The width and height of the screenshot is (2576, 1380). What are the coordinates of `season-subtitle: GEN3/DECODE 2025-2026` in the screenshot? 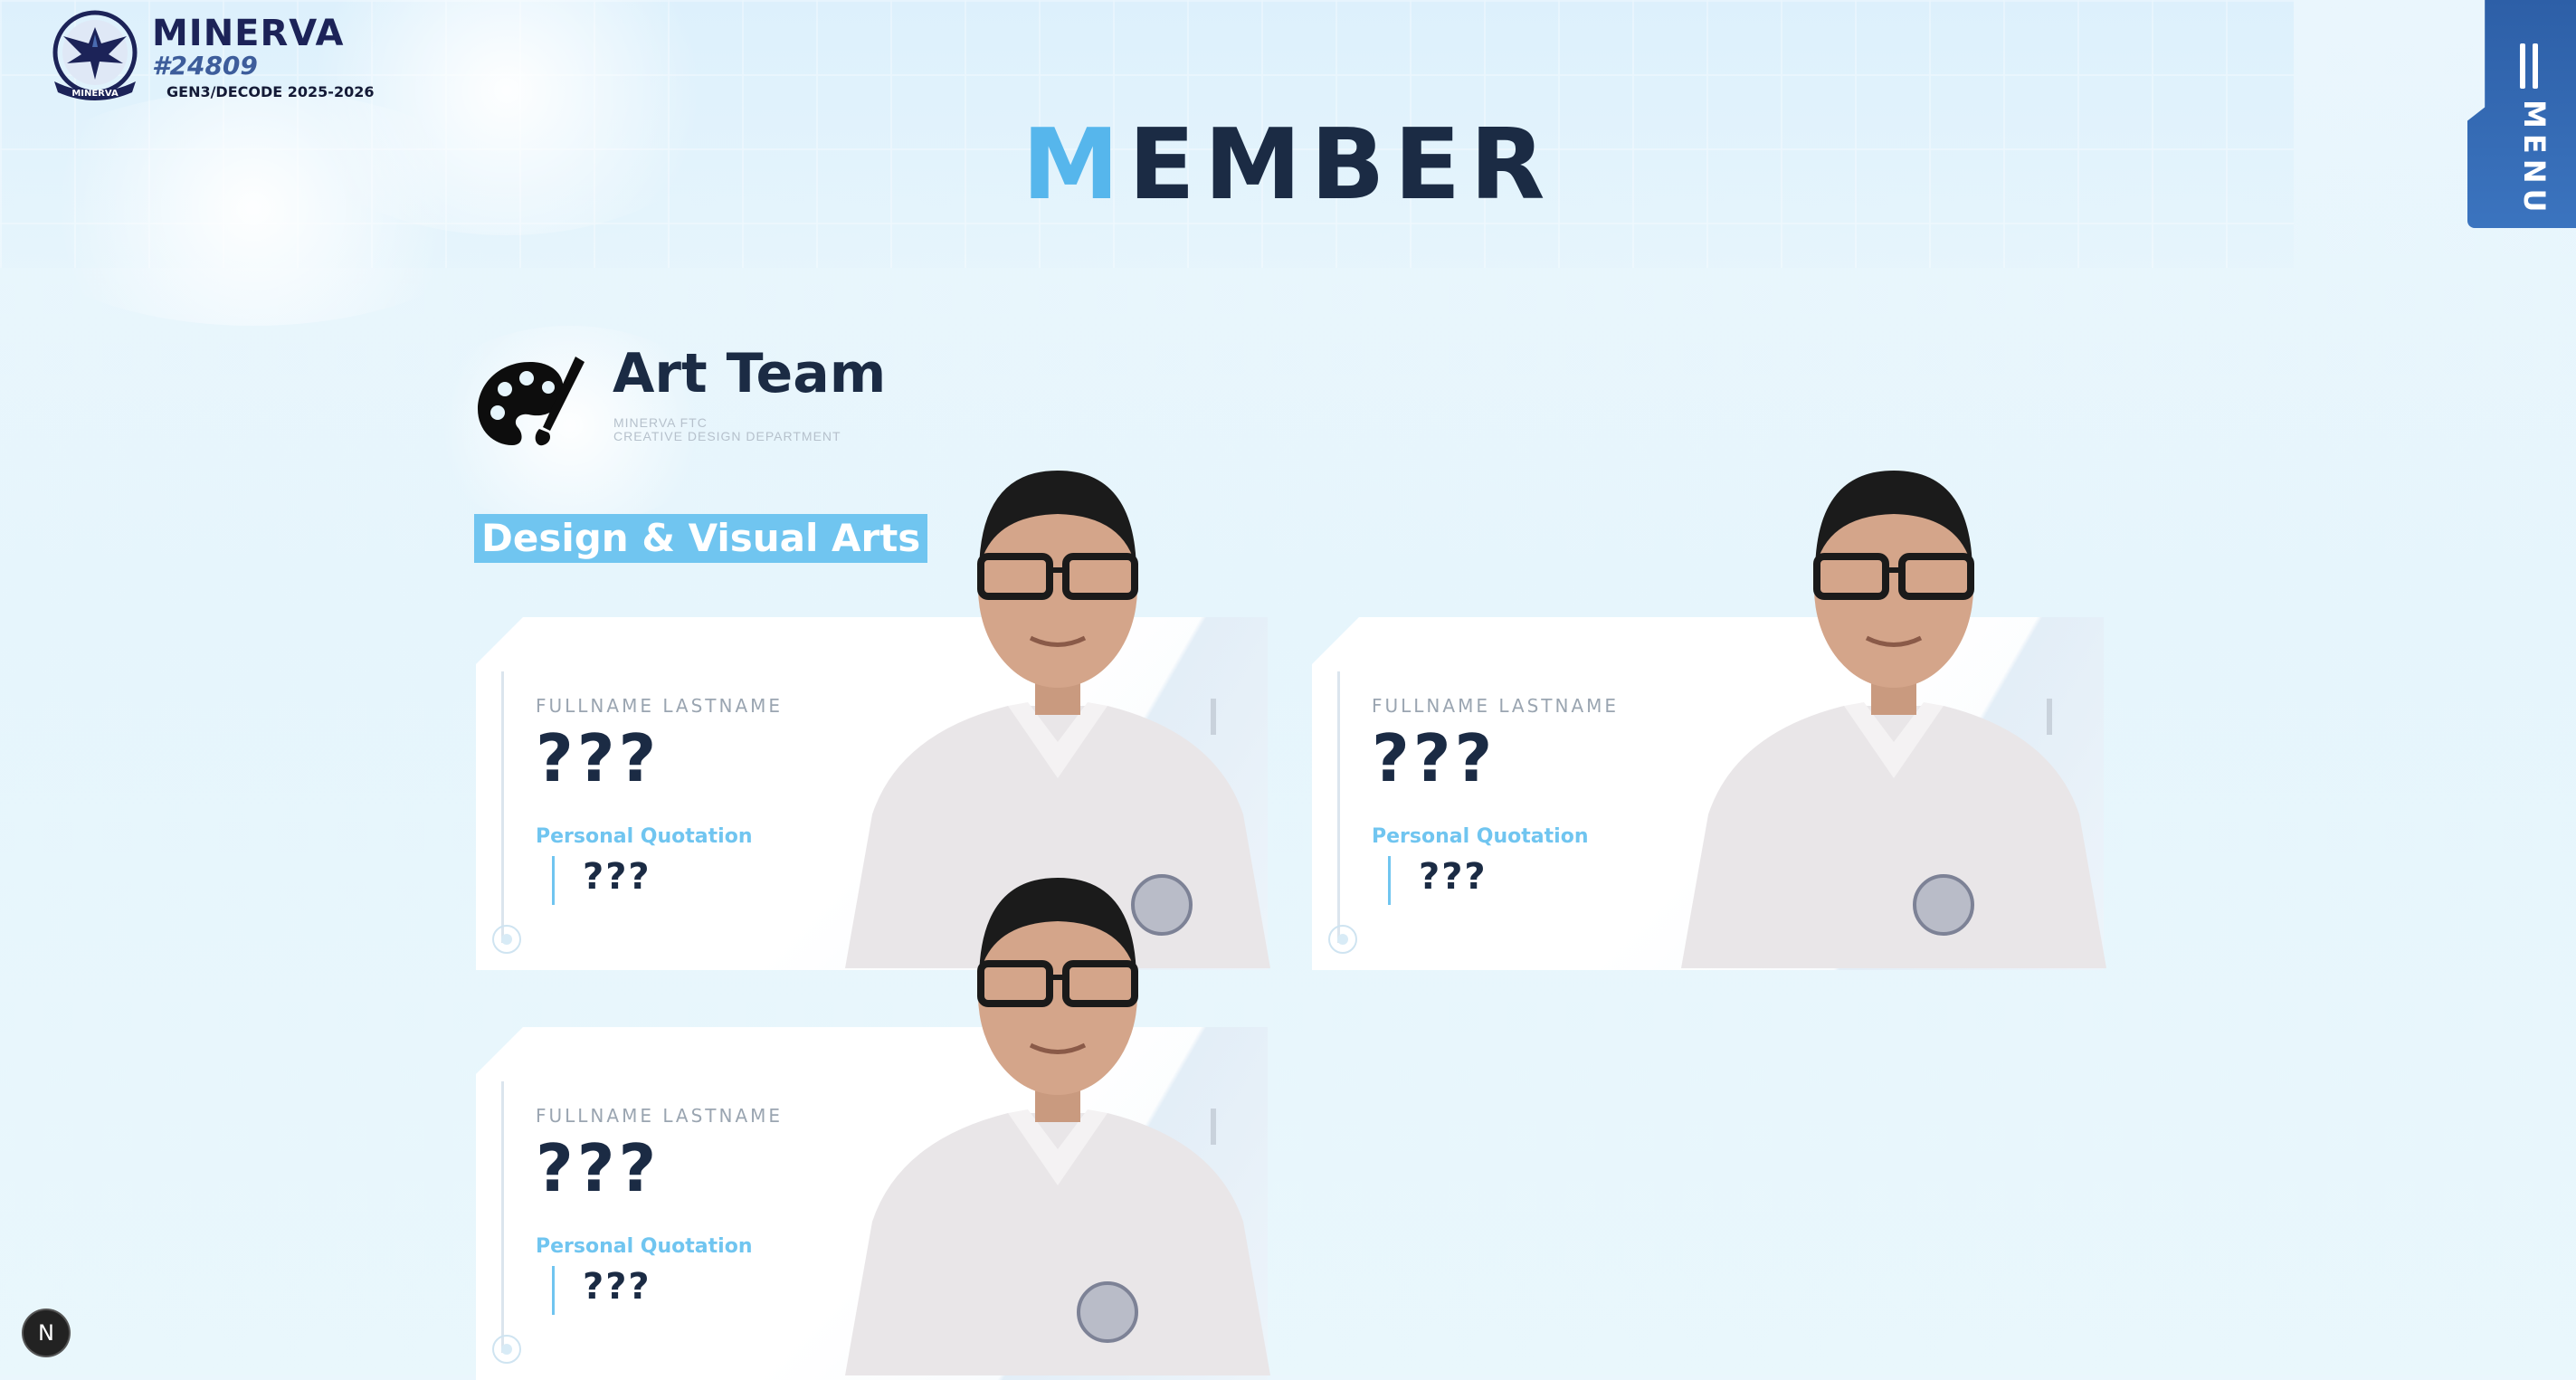 It's located at (270, 91).